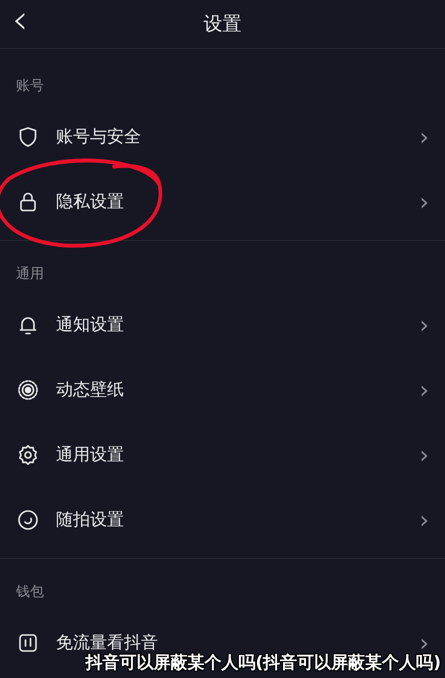 The width and height of the screenshot is (445, 678). What do you see at coordinates (28, 454) in the screenshot?
I see `settings-icon` at bounding box center [28, 454].